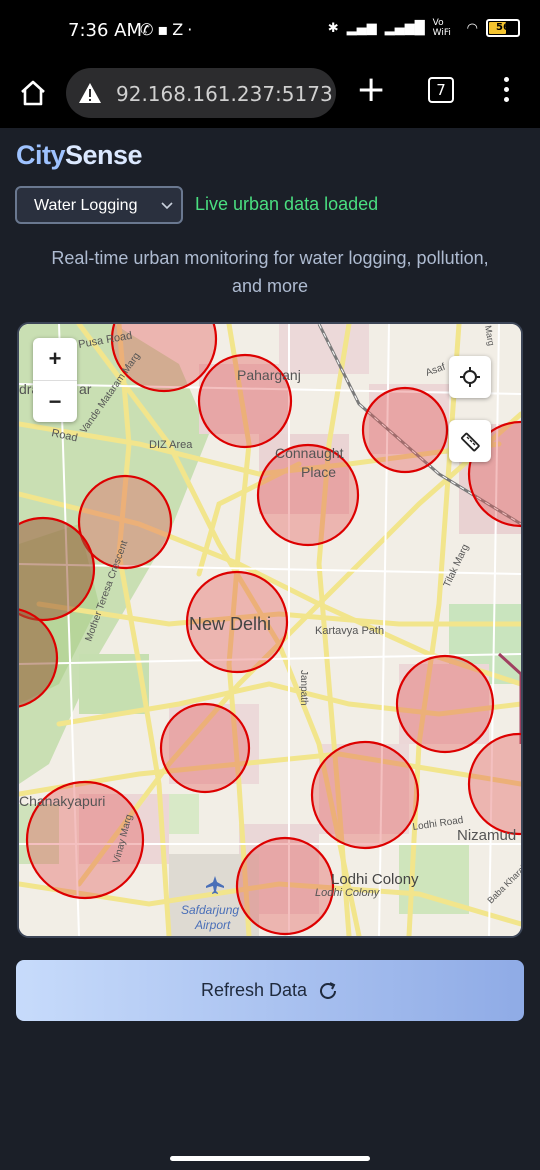 The height and width of the screenshot is (1170, 540). I want to click on wifi-icon: ◠, so click(472, 28).